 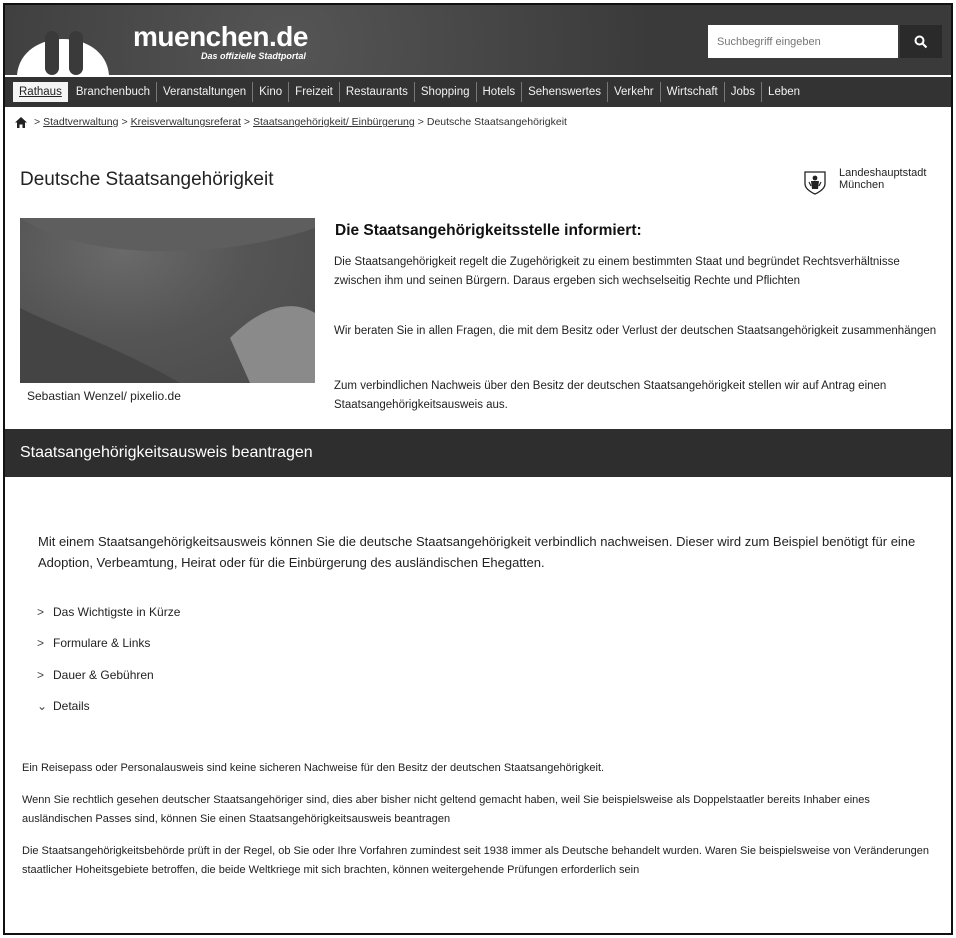 I want to click on accordion-label: Details, so click(x=71, y=706).